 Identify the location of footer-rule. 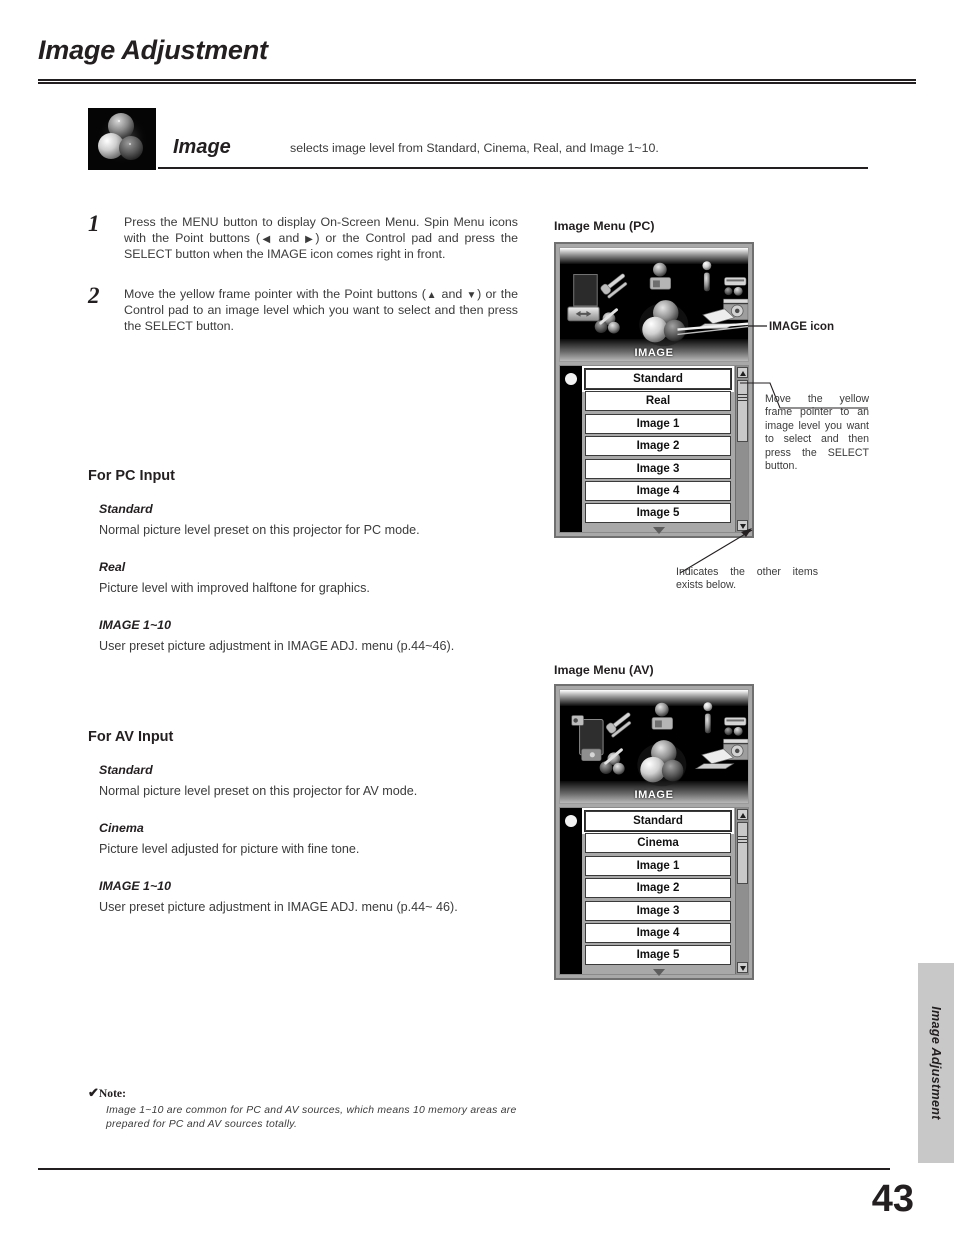
(464, 1169).